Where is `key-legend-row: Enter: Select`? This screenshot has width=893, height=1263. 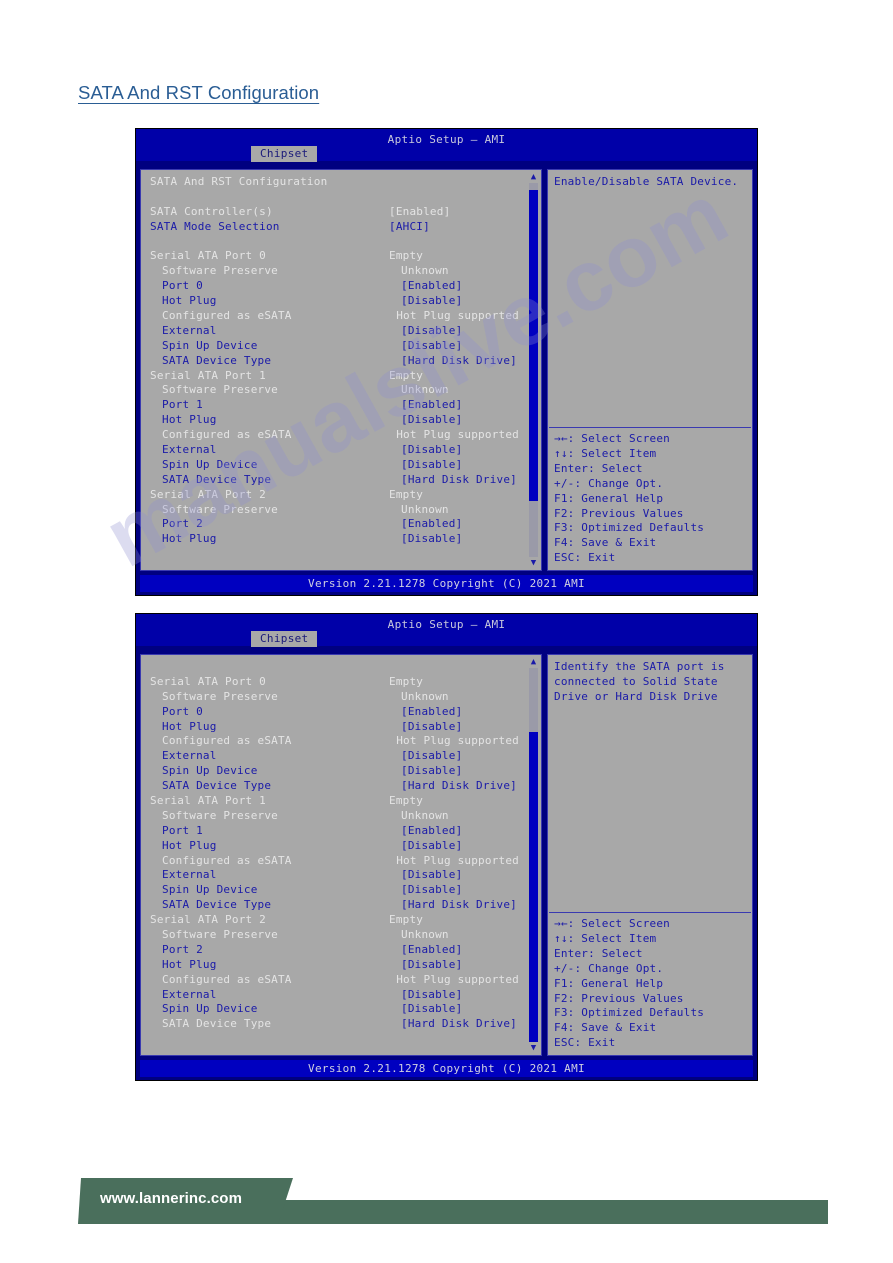 key-legend-row: Enter: Select is located at coordinates (598, 468).